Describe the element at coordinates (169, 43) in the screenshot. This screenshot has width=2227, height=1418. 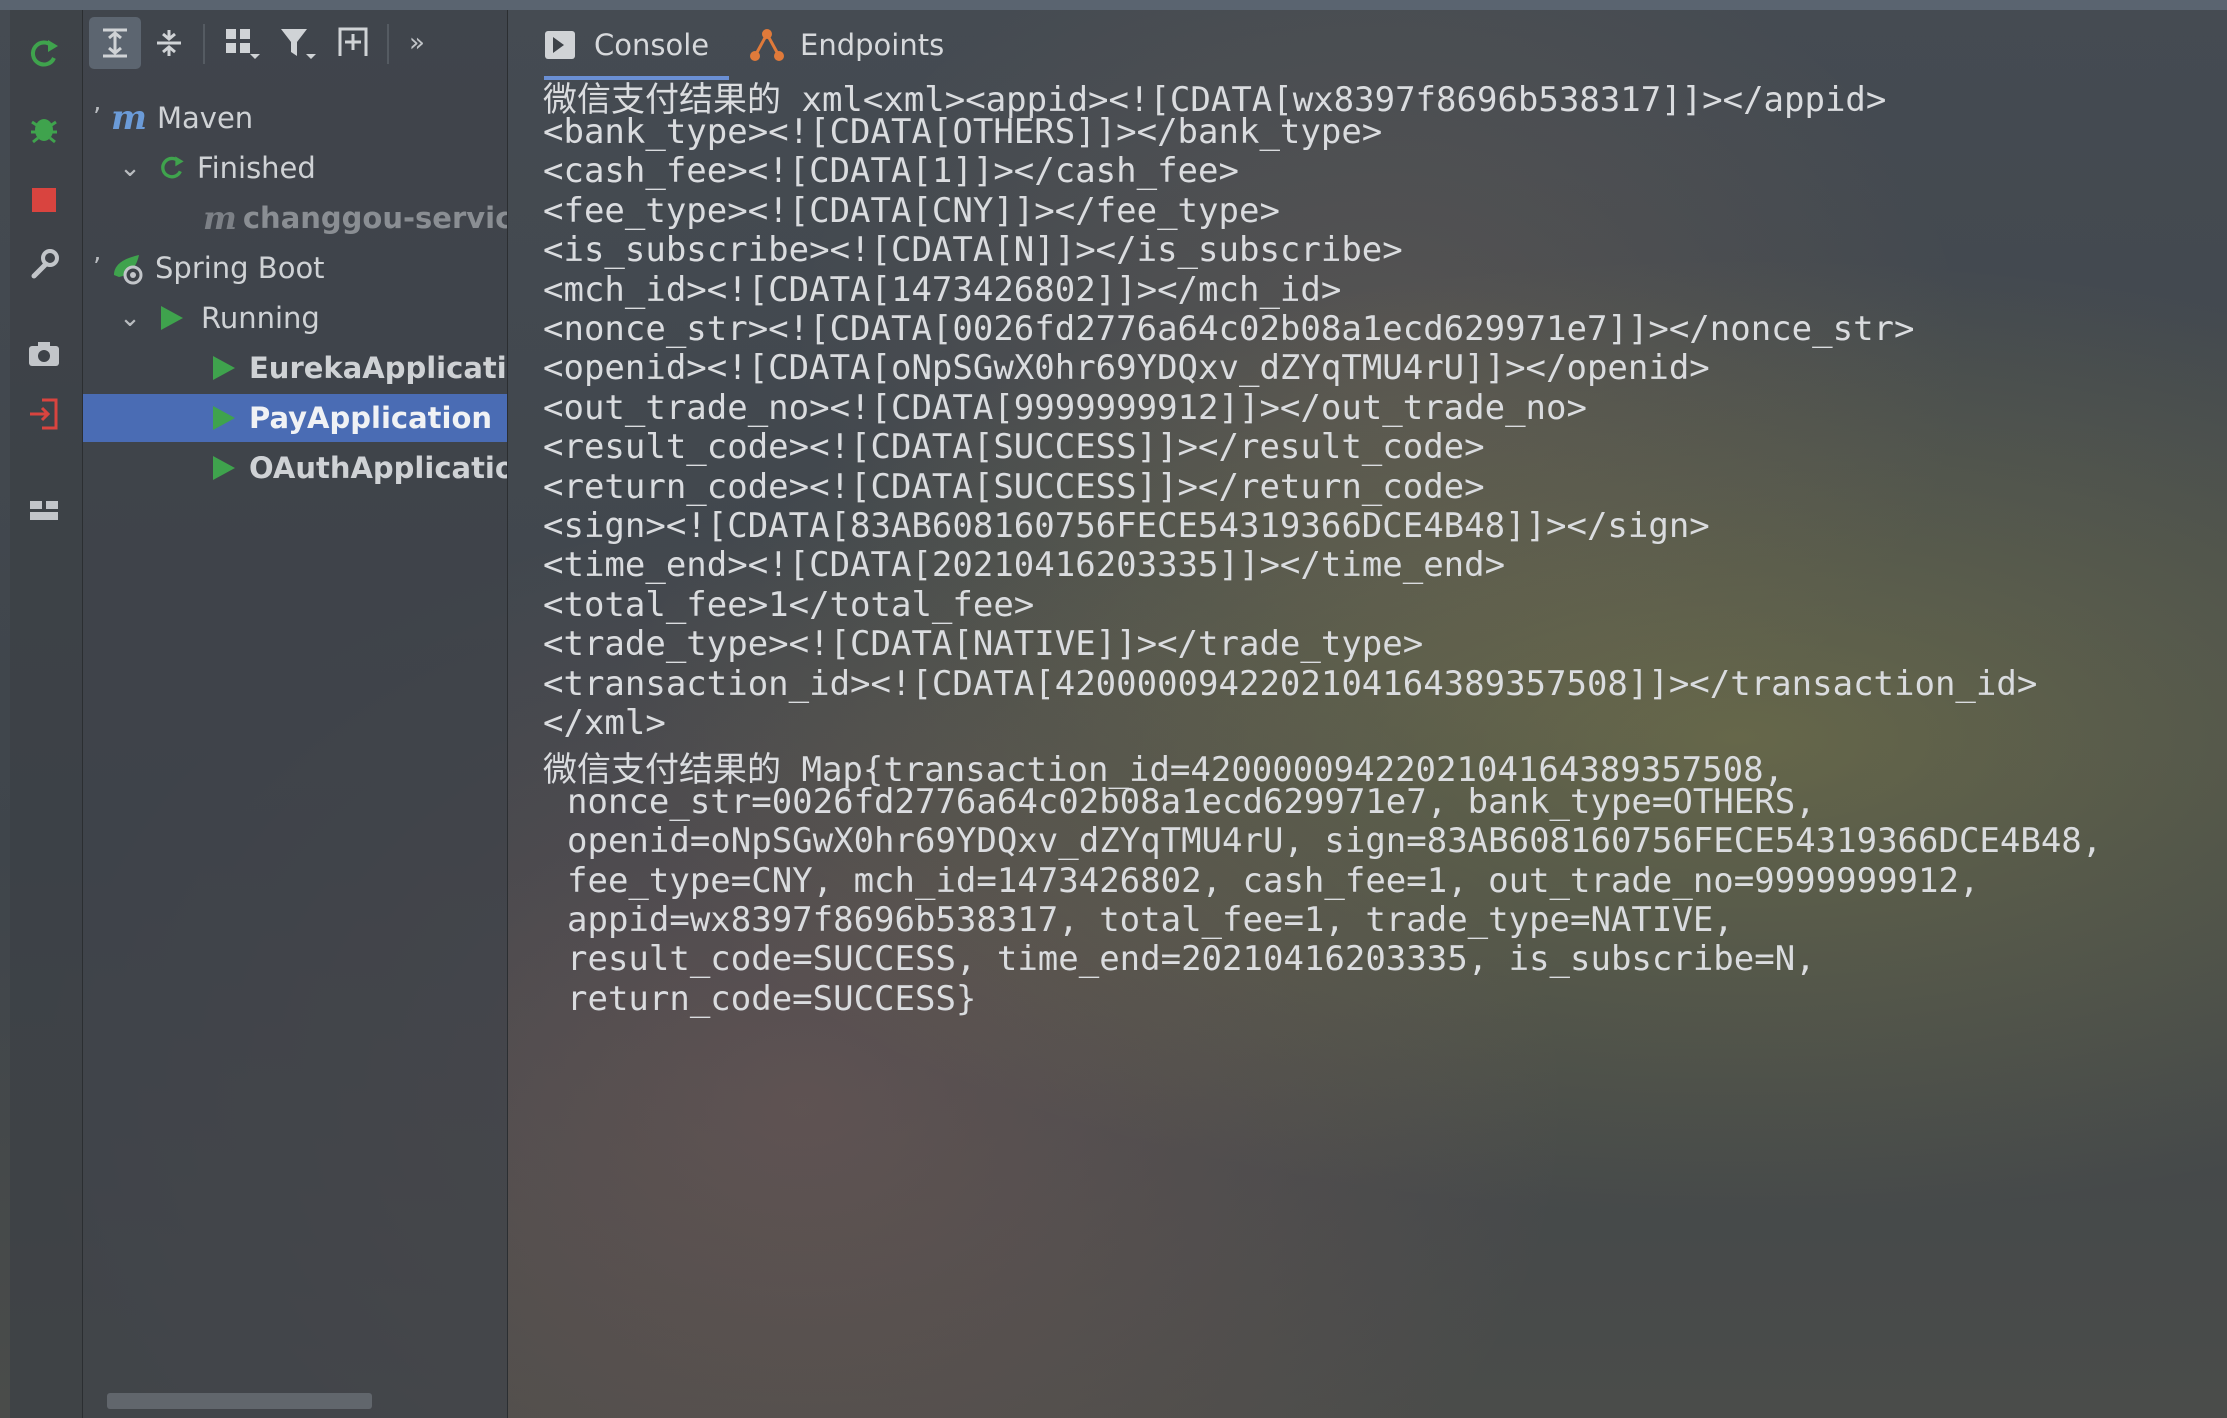
I see `collapse-all-icon` at that location.